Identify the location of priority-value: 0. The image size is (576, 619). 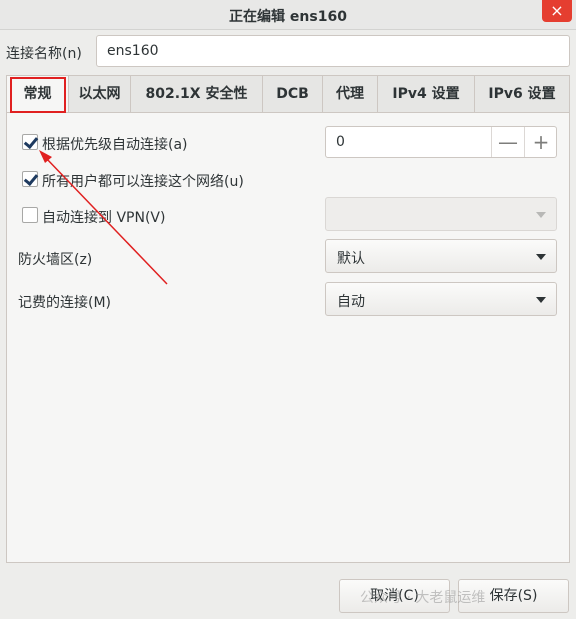
(340, 142).